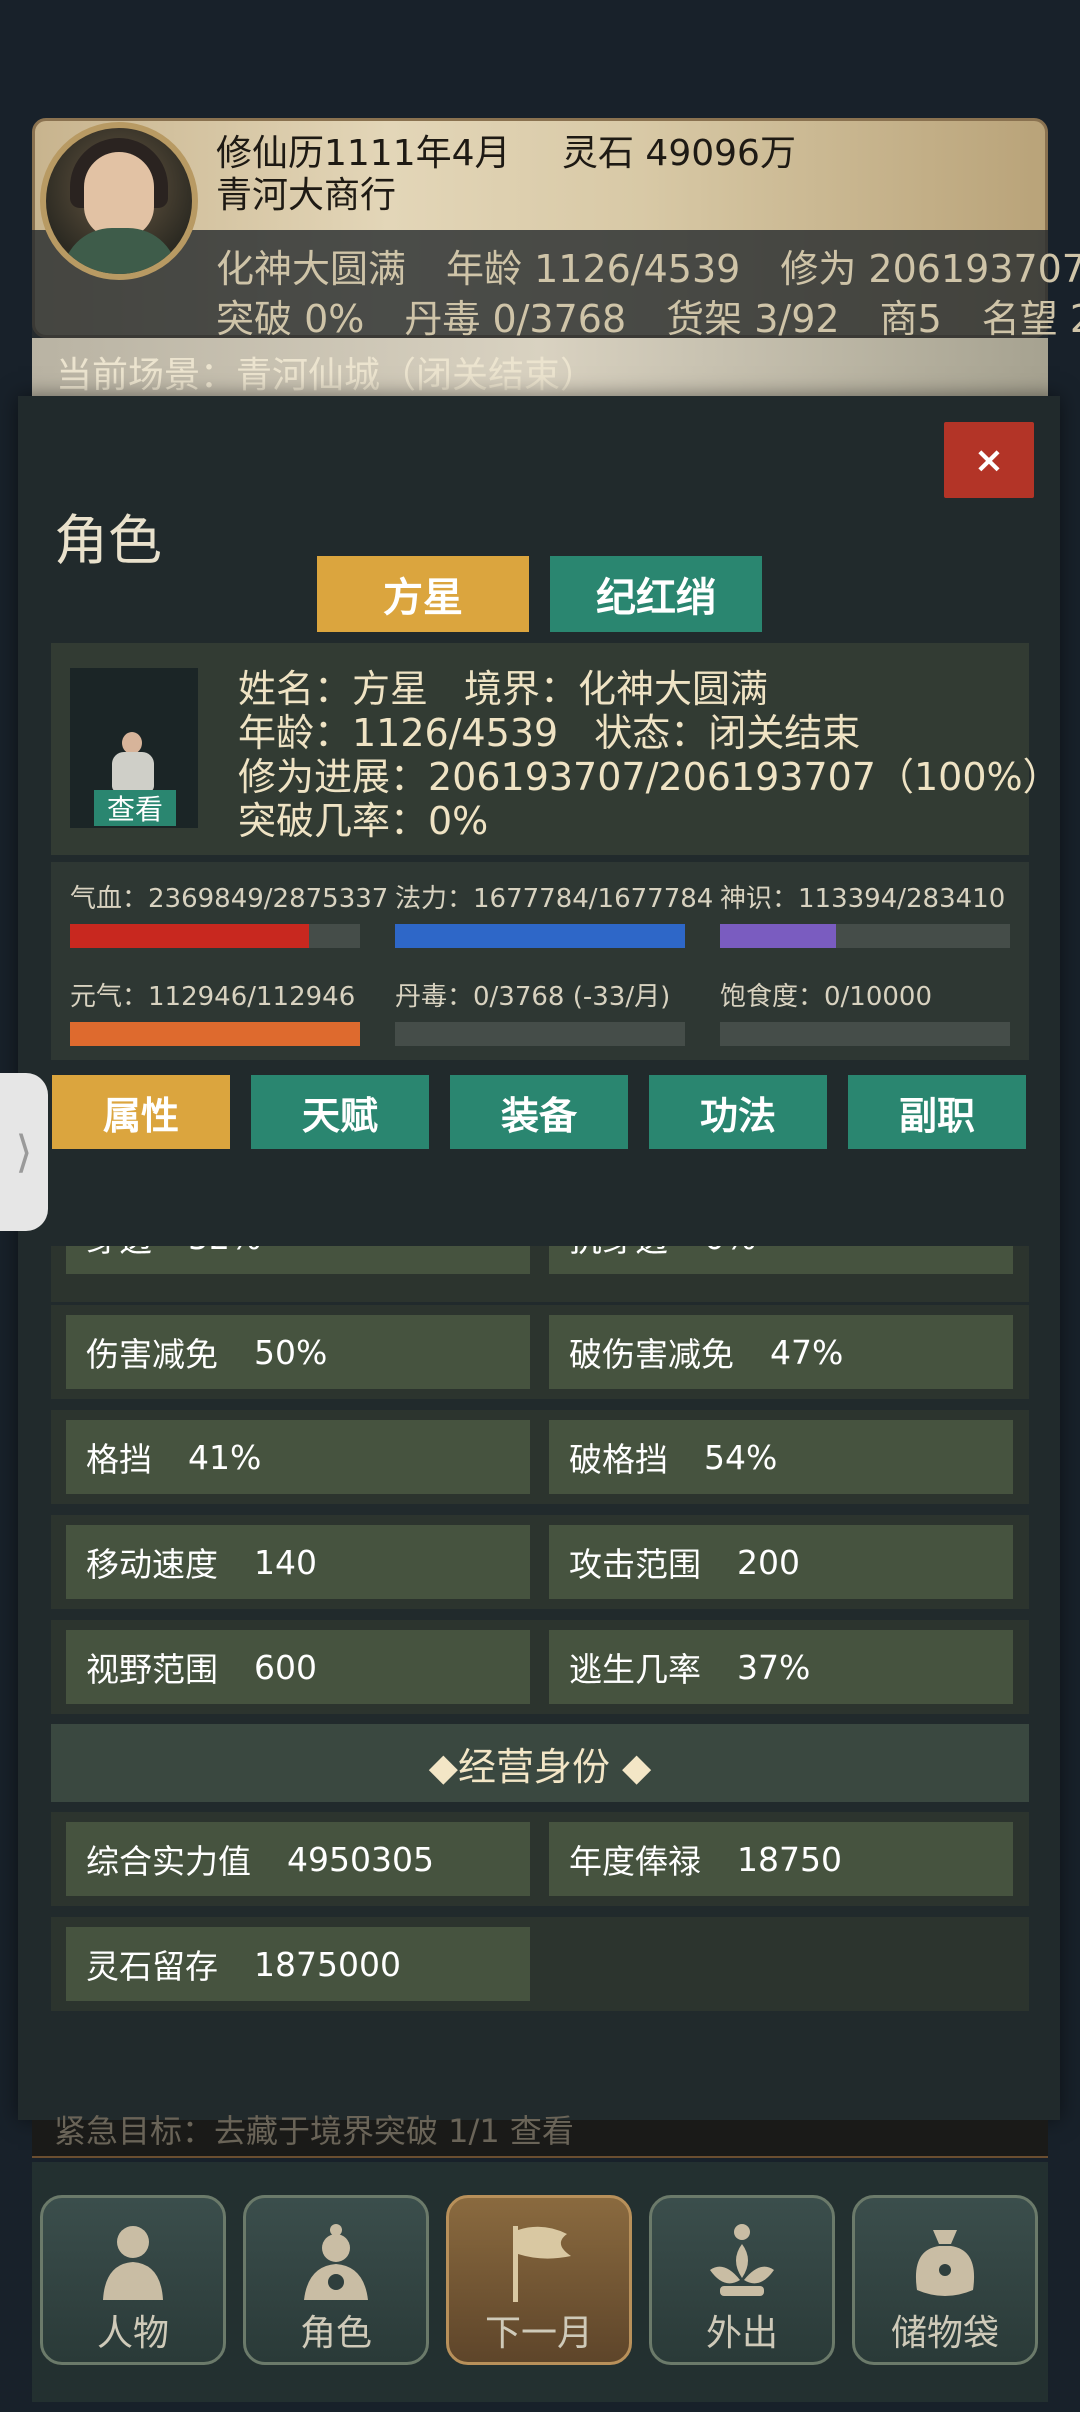  I want to click on nav-next-month-label: 下一月, so click(538, 2333).